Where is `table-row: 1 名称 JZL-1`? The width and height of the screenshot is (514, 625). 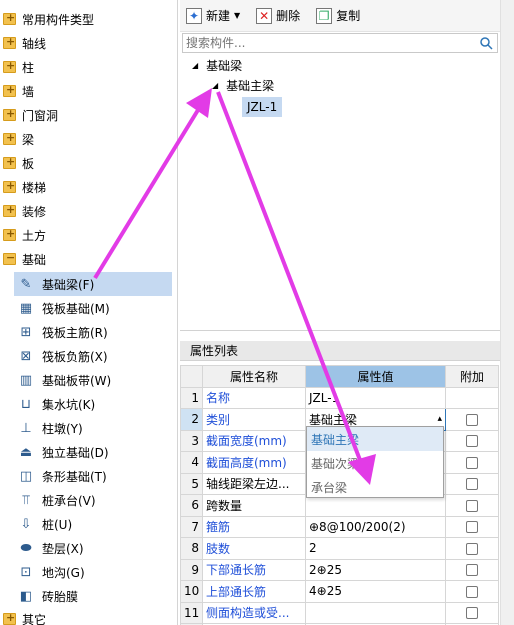
table-row: 1 名称 JZL-1 is located at coordinates (339, 397).